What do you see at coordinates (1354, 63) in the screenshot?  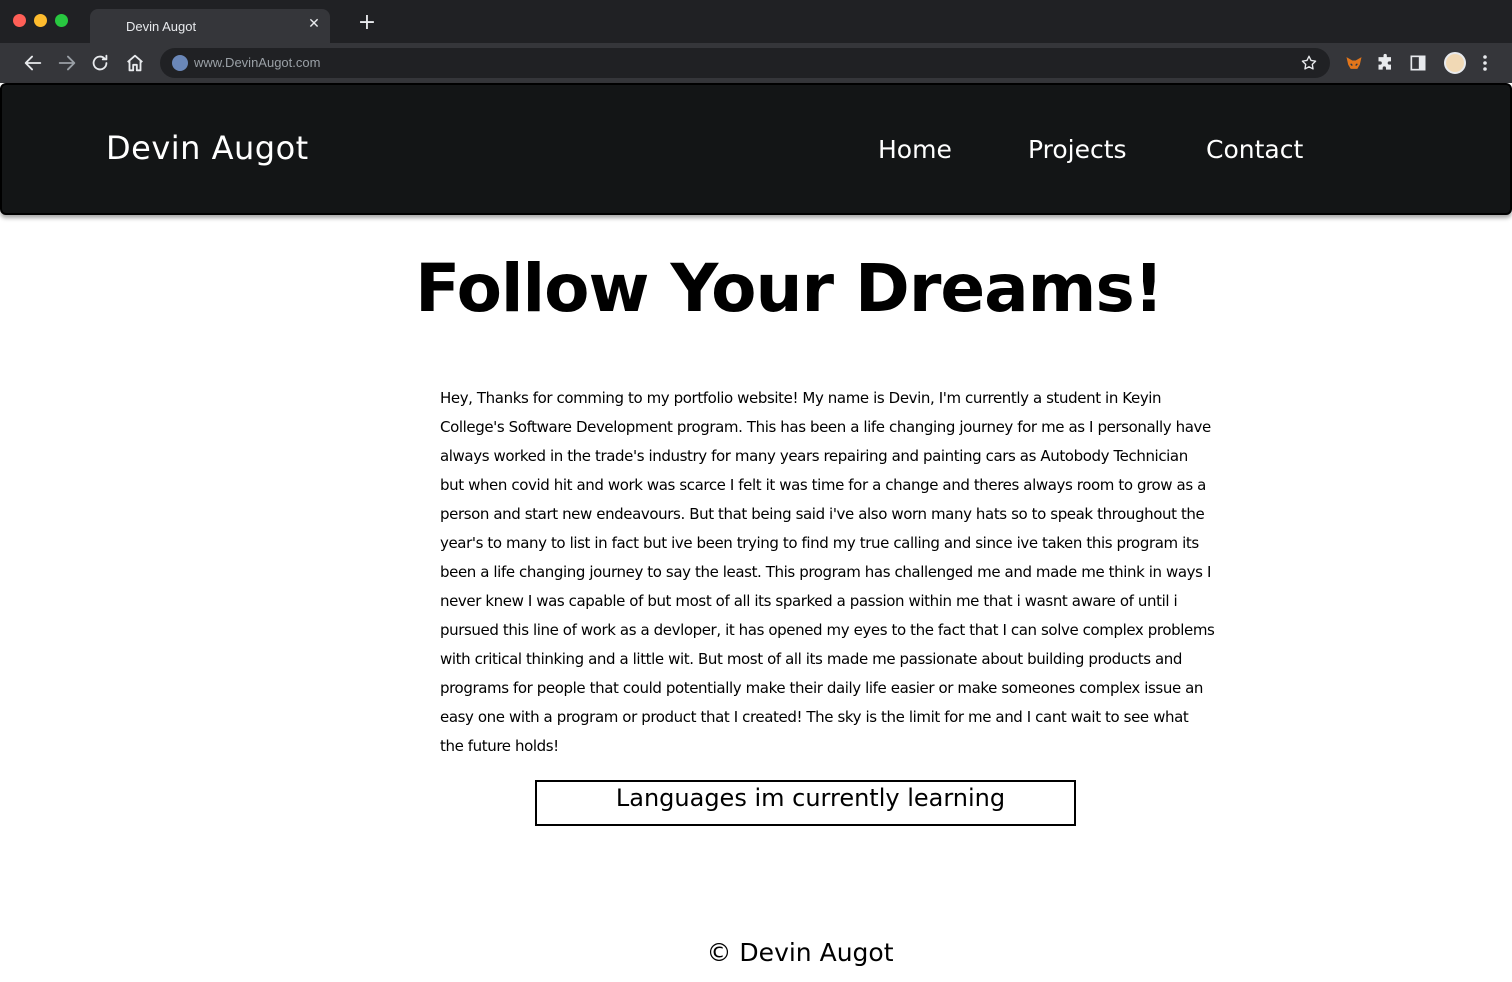 I see `metamask-extension-icon` at bounding box center [1354, 63].